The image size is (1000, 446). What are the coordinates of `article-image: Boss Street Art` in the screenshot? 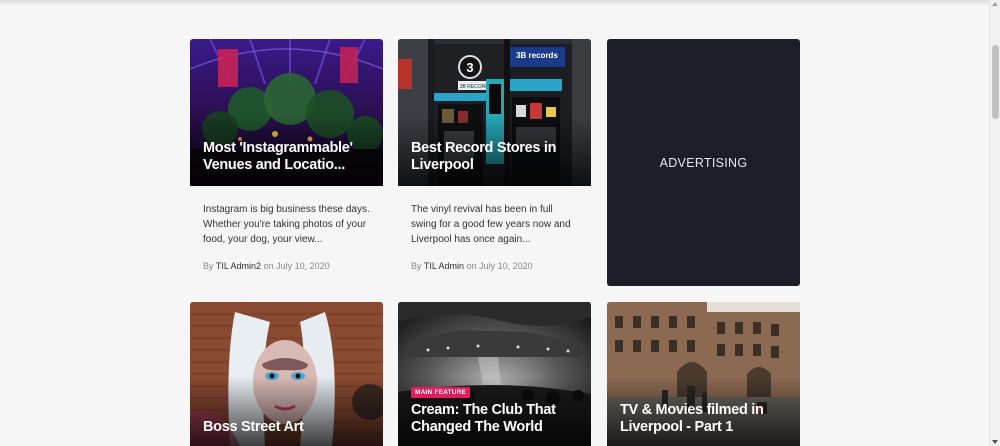 It's located at (286, 374).